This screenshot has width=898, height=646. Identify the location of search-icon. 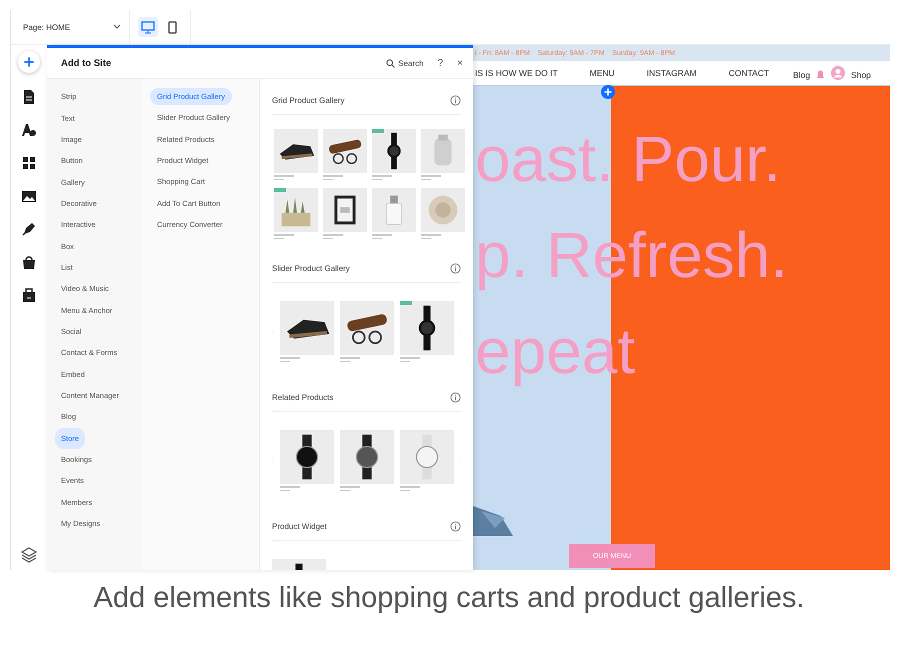
(391, 63).